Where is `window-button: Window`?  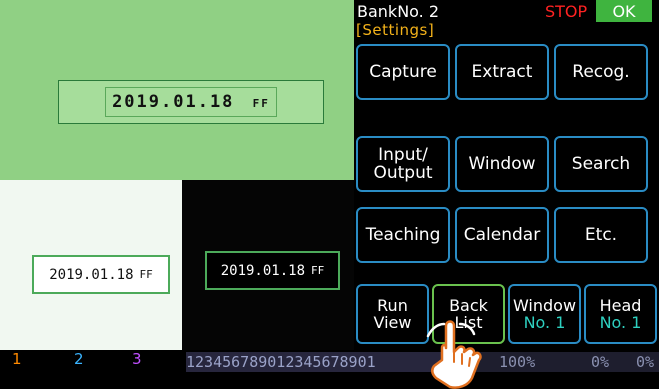
window-button: Window is located at coordinates (502, 164).